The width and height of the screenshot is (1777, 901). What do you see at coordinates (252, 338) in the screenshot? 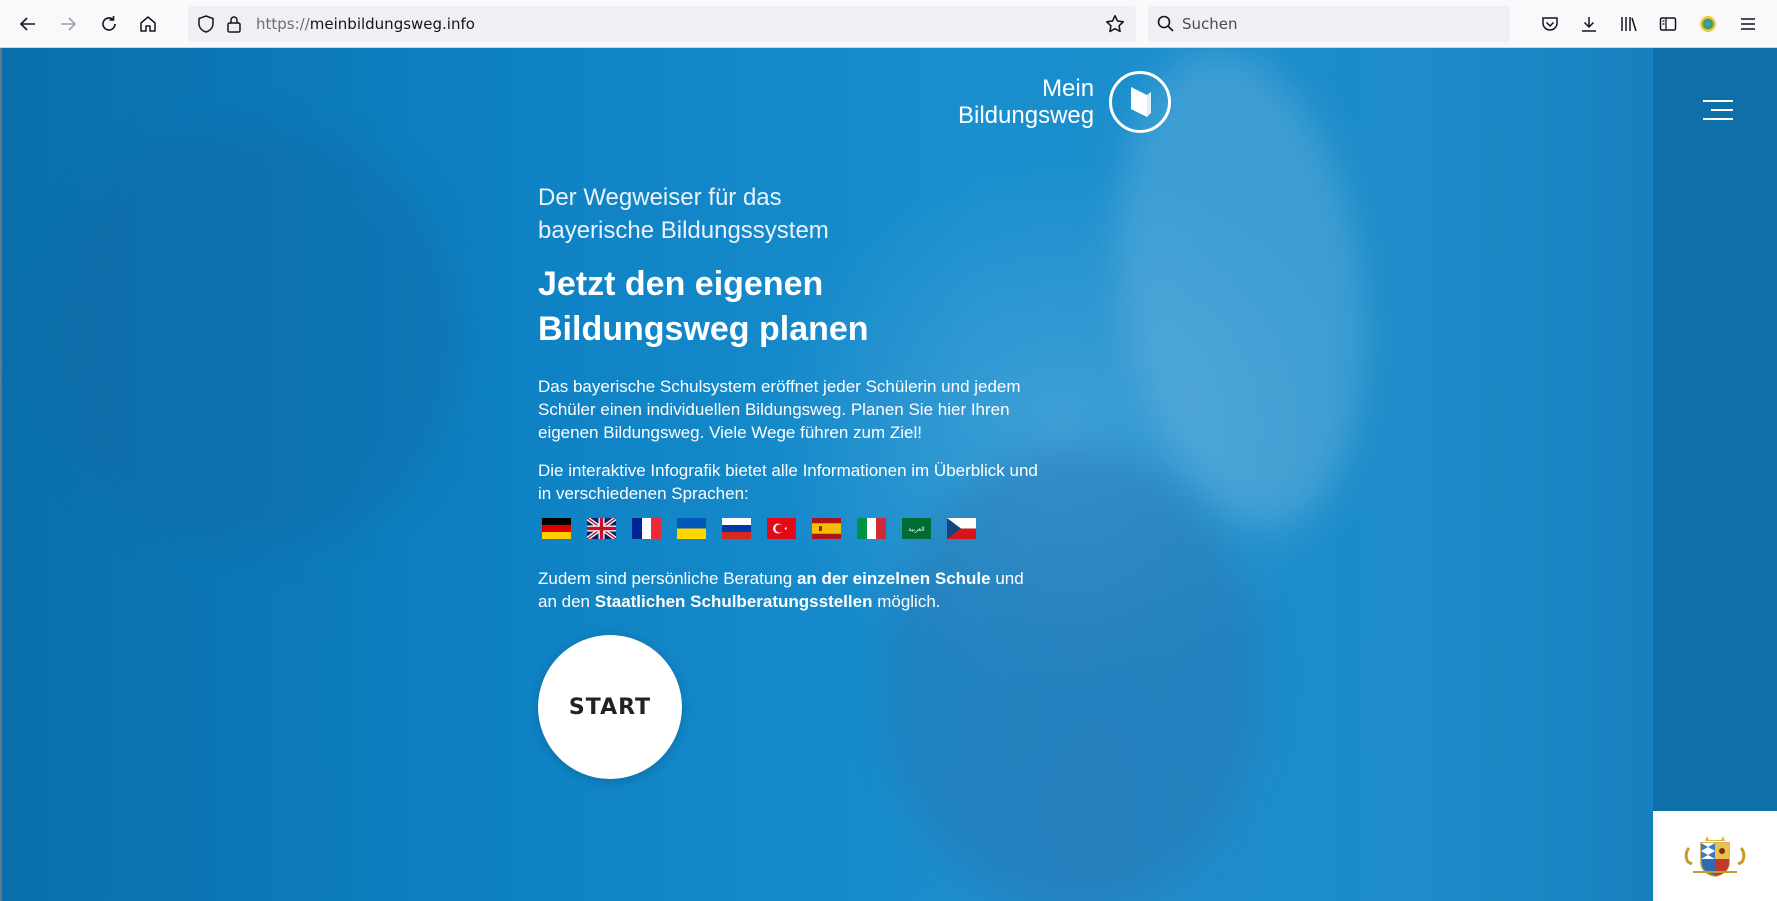
I see `background-photo-left` at bounding box center [252, 338].